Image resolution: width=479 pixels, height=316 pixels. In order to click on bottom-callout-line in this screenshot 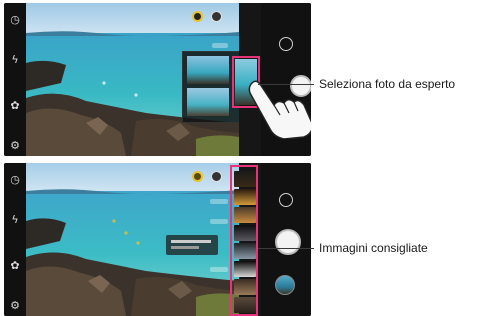, I will do `click(286, 248)`.